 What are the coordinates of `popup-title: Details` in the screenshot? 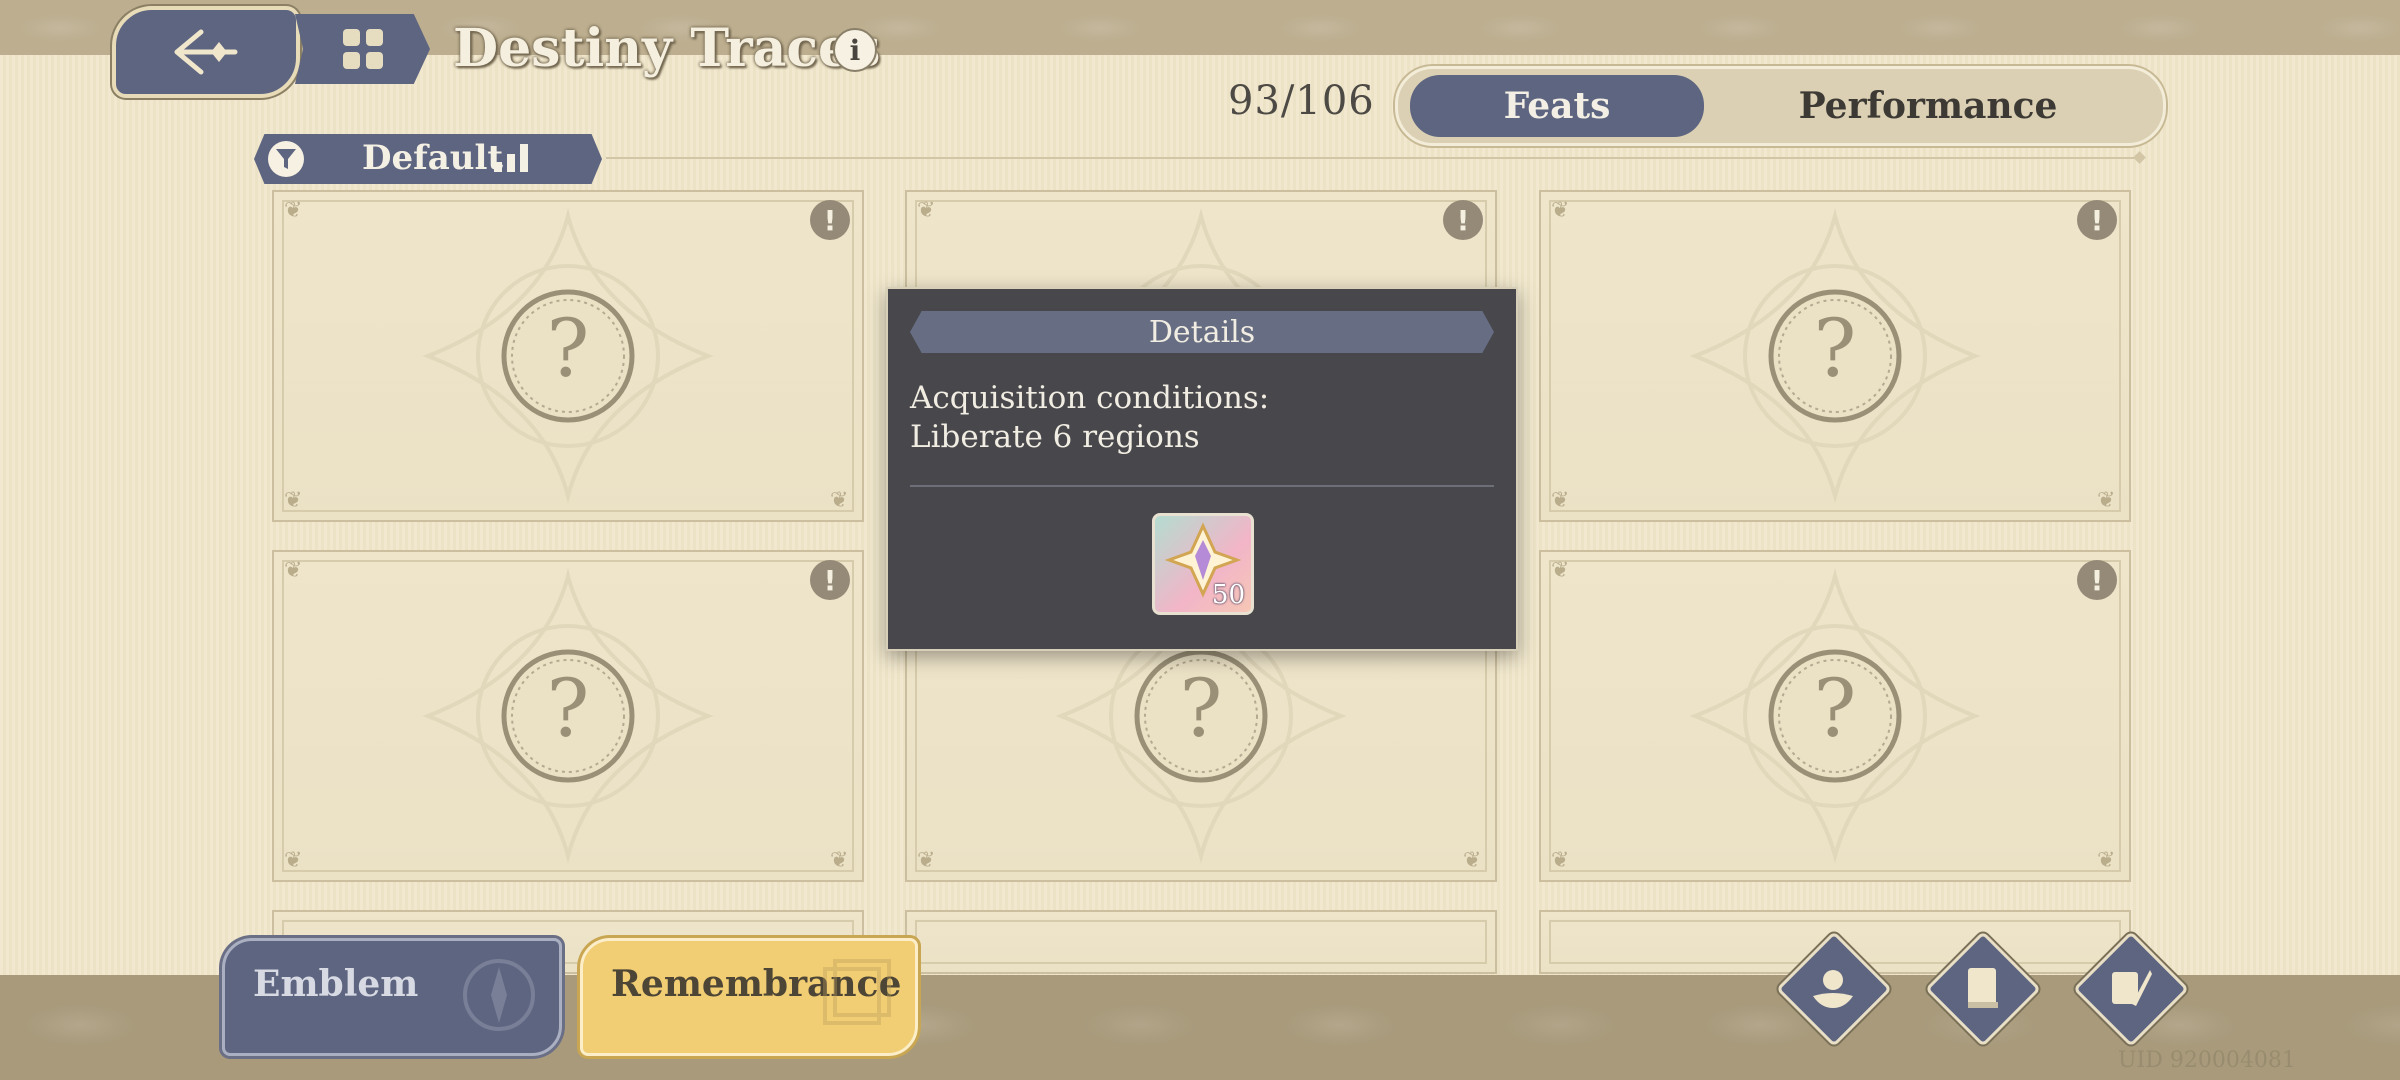 It's located at (1202, 332).